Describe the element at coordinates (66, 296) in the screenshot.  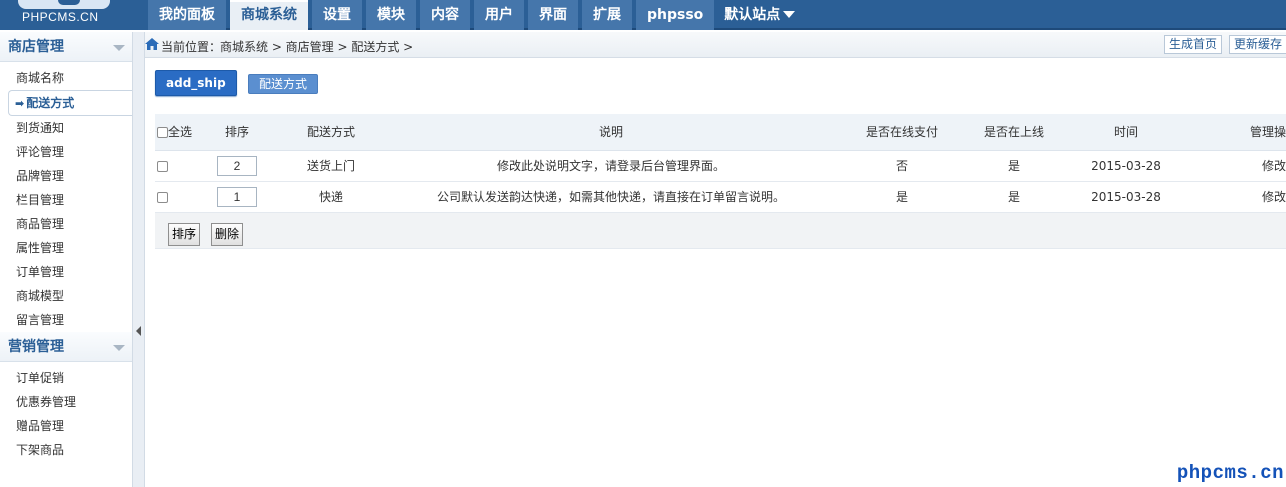
I see `sidebar-item-shop-model: 商城模型` at that location.